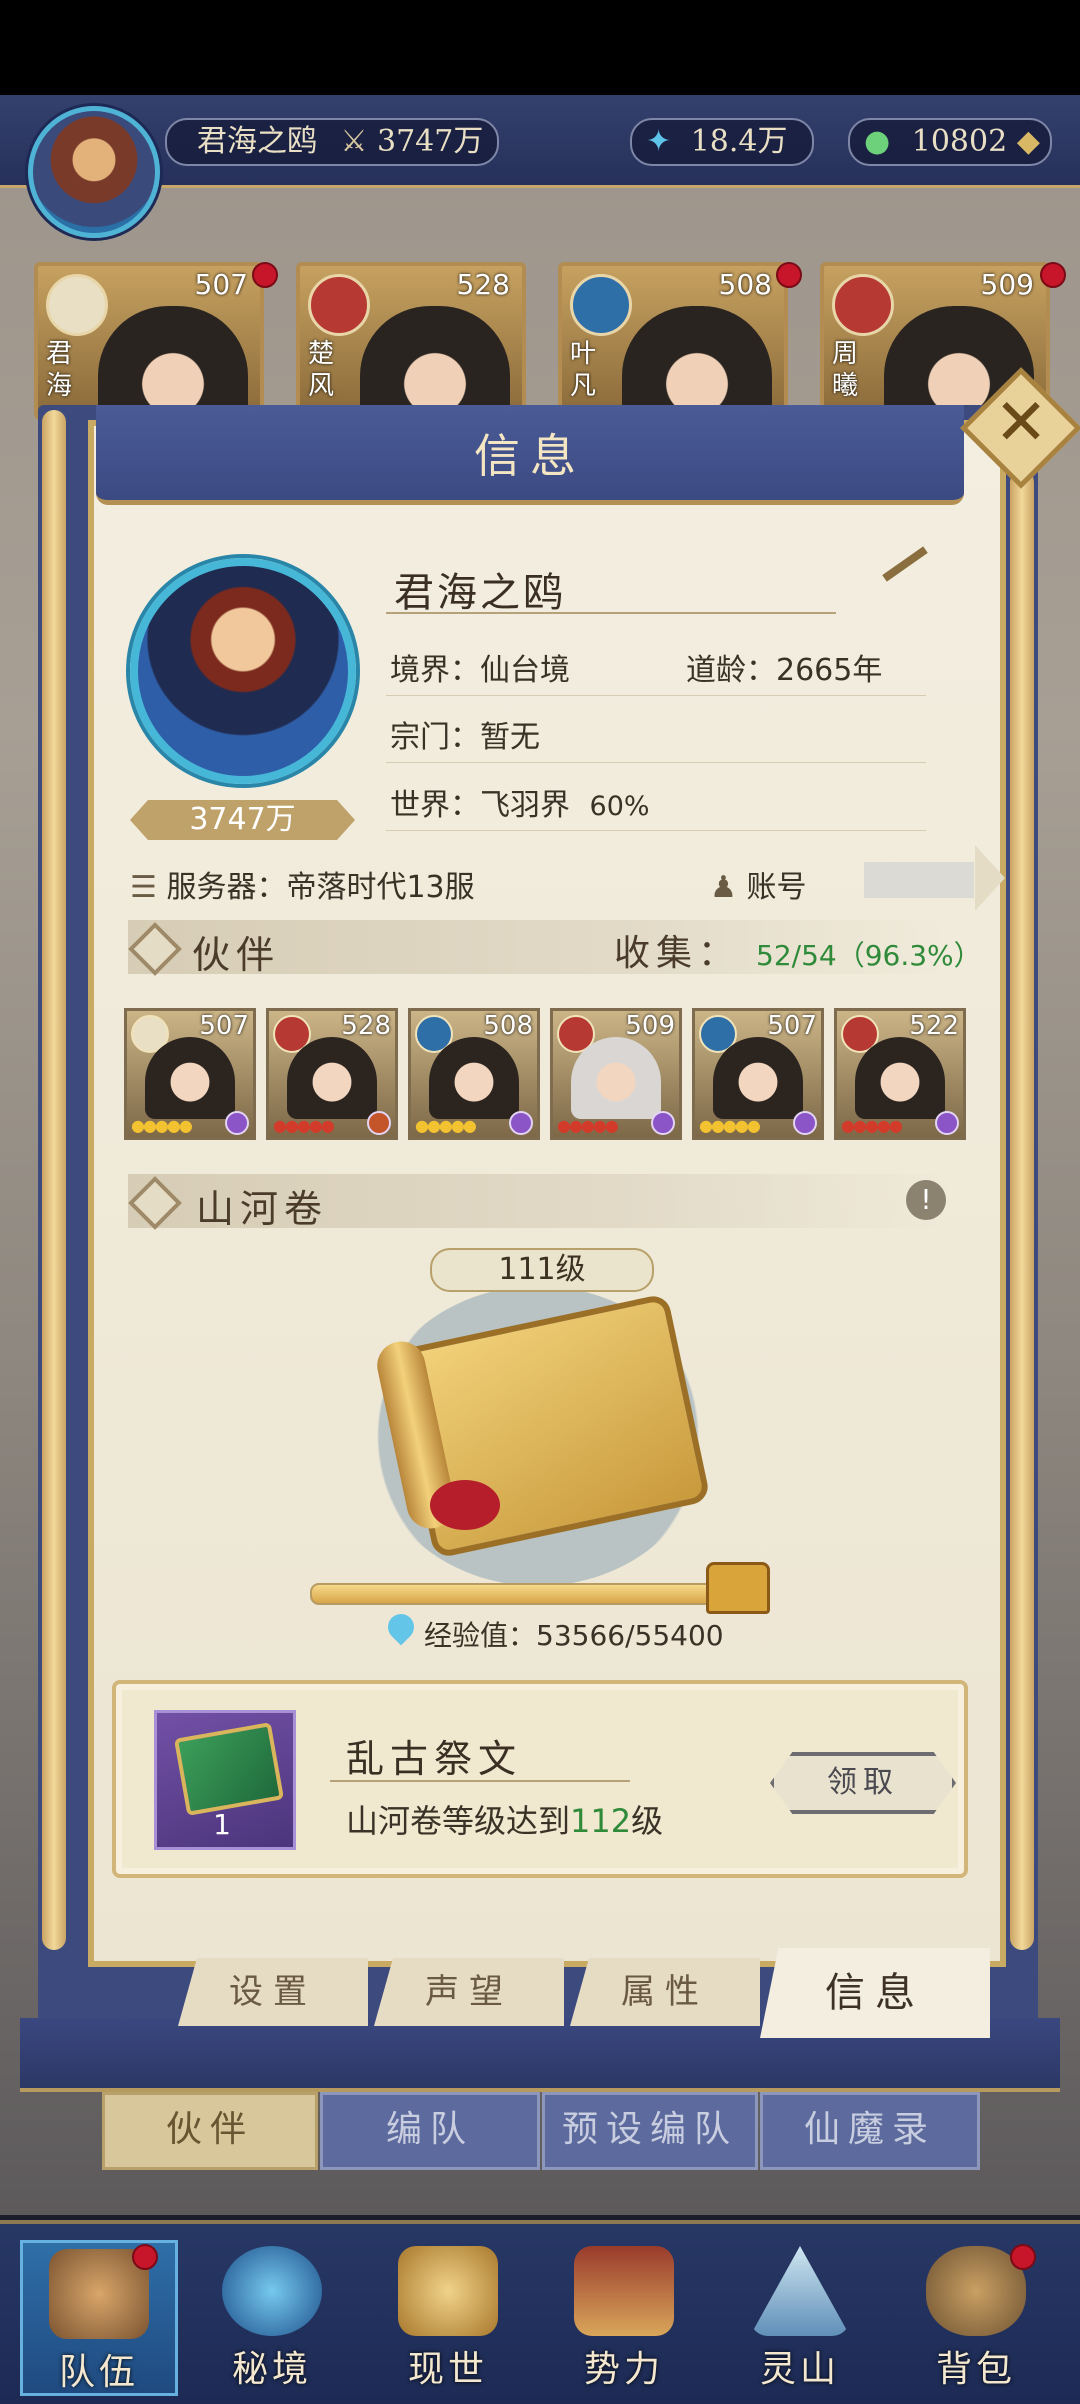 The image size is (1080, 2404). Describe the element at coordinates (447, 2369) in the screenshot. I see `nav-label: 现世` at that location.